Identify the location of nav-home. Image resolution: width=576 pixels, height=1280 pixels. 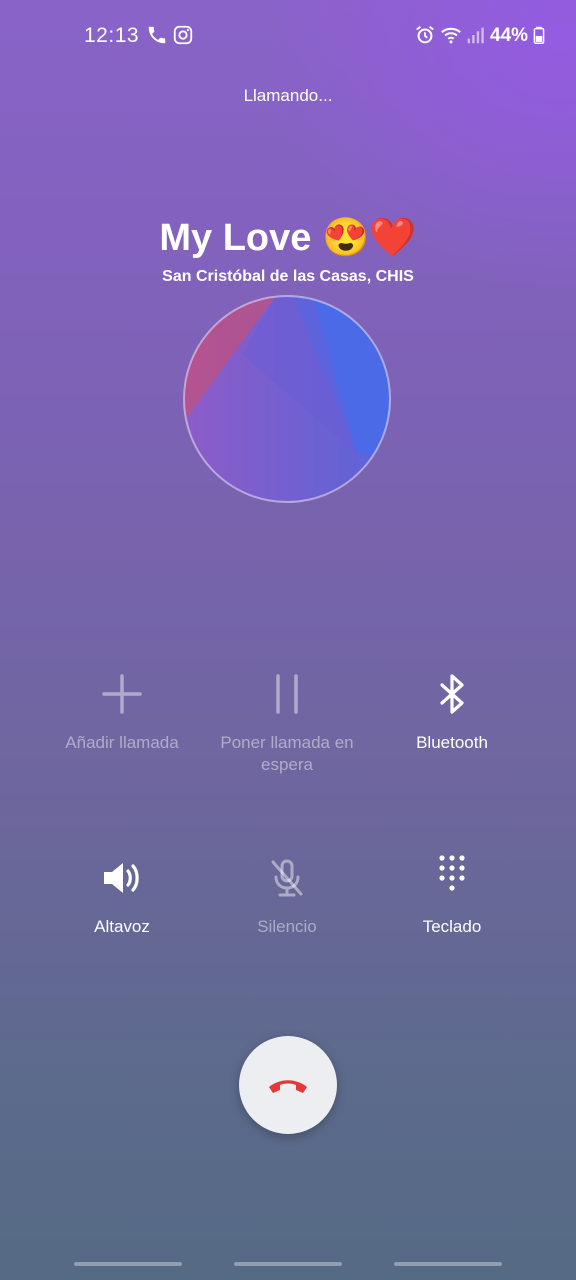
(288, 1264).